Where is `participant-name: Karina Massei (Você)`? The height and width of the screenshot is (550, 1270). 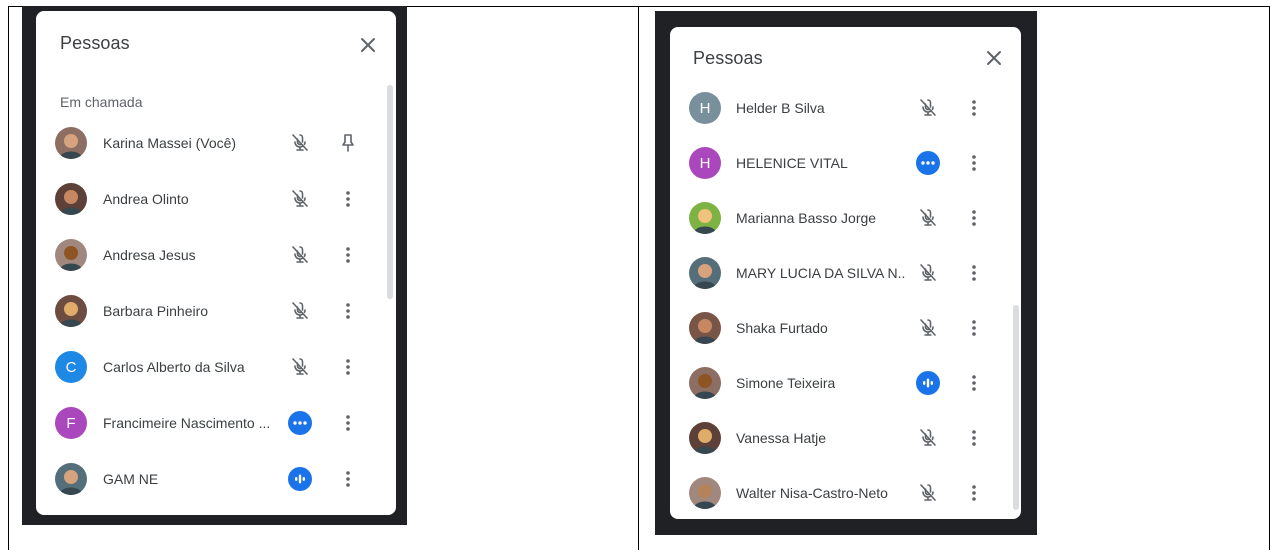
participant-name: Karina Massei (Você) is located at coordinates (170, 143).